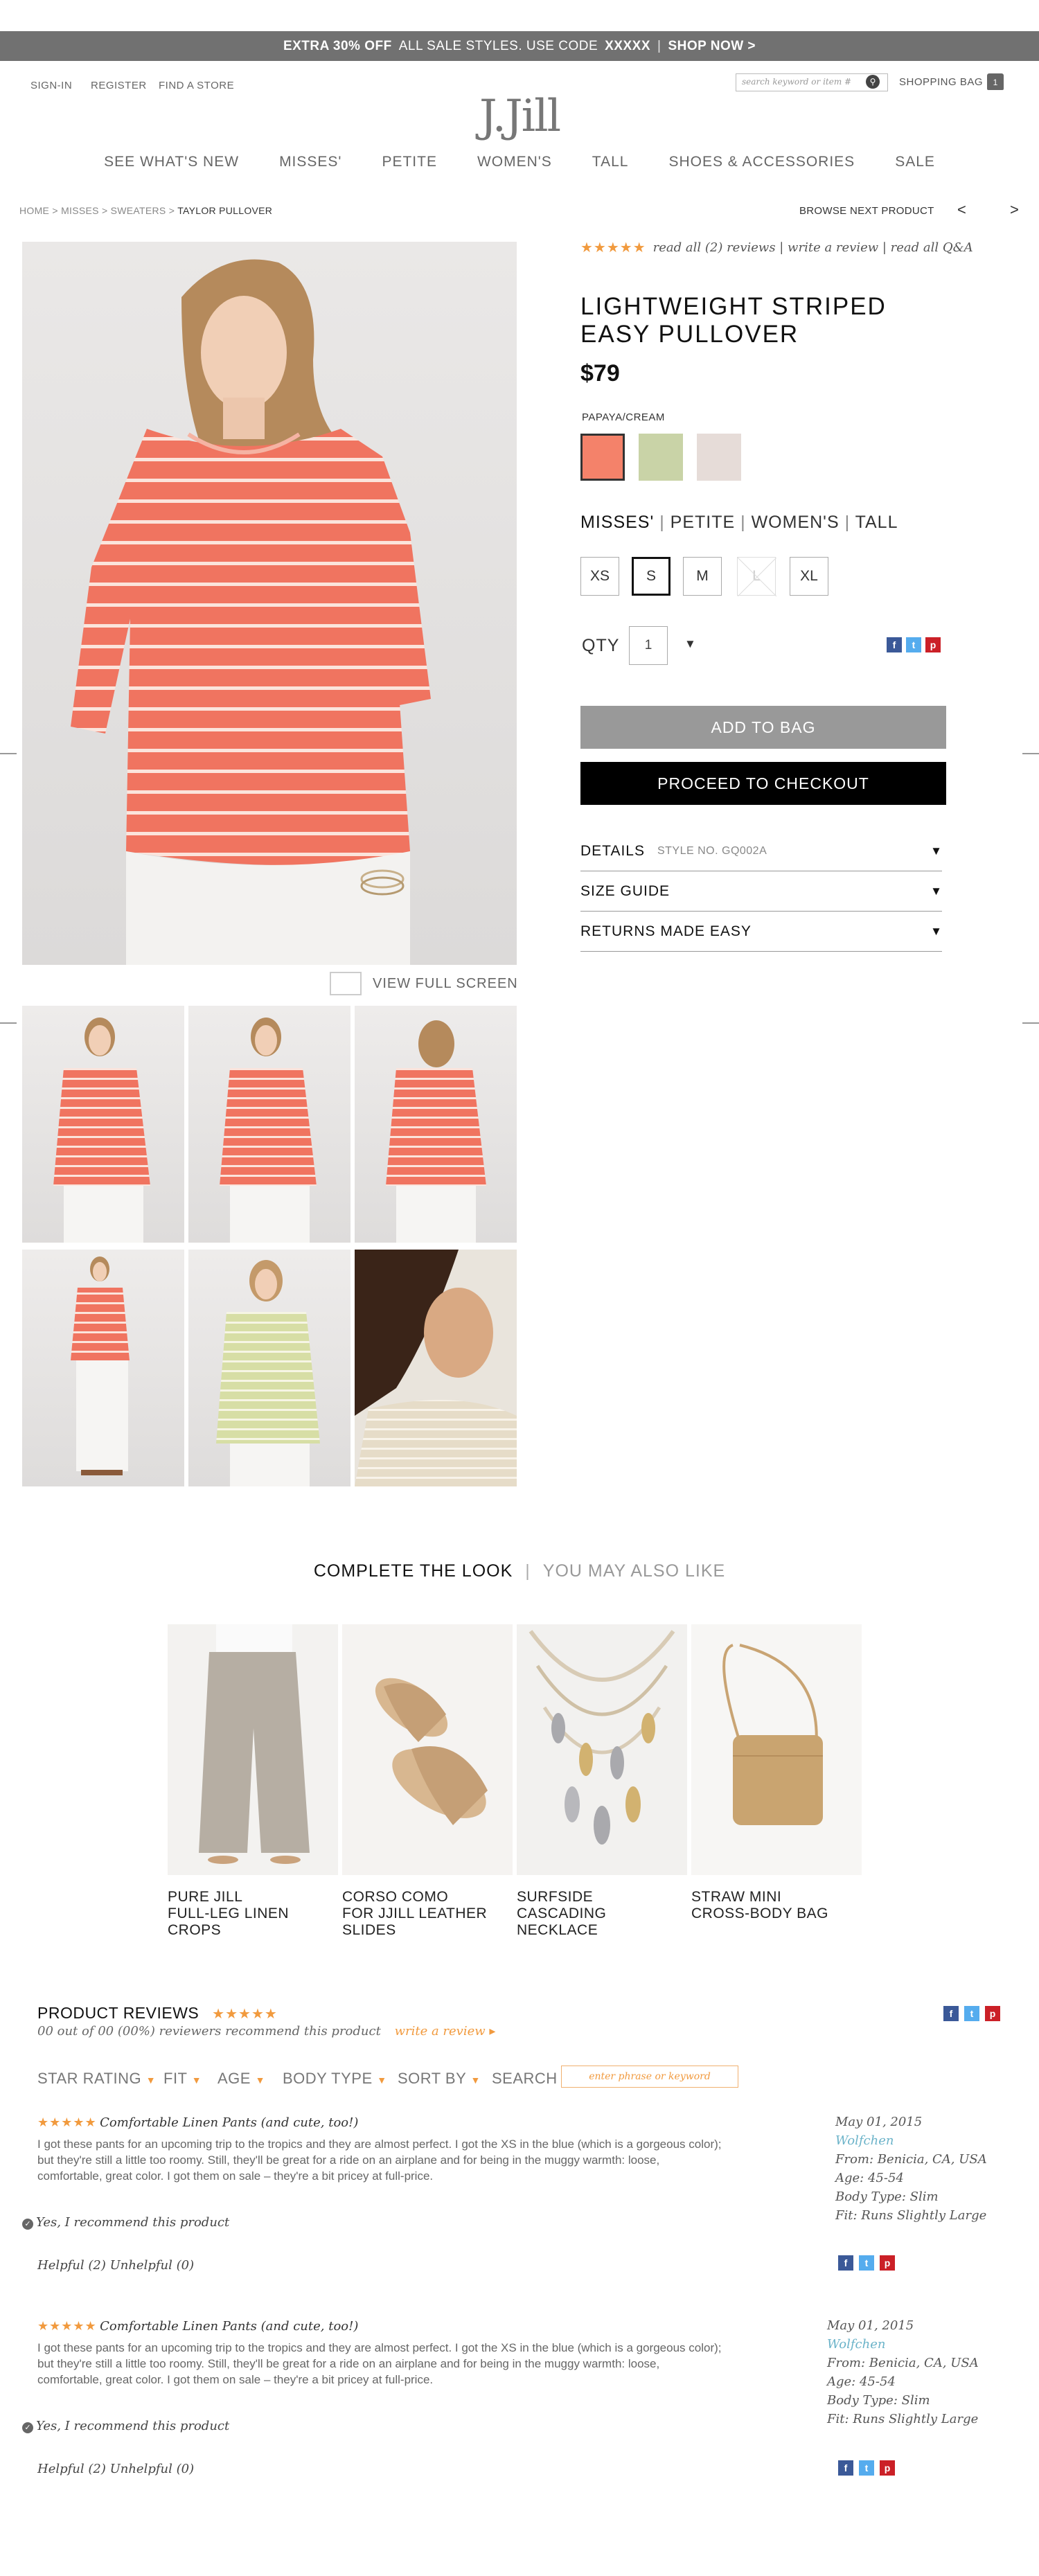 Image resolution: width=1039 pixels, height=2576 pixels. Describe the element at coordinates (617, 522) in the screenshot. I see `fit-tab-misses: MISSES'` at that location.